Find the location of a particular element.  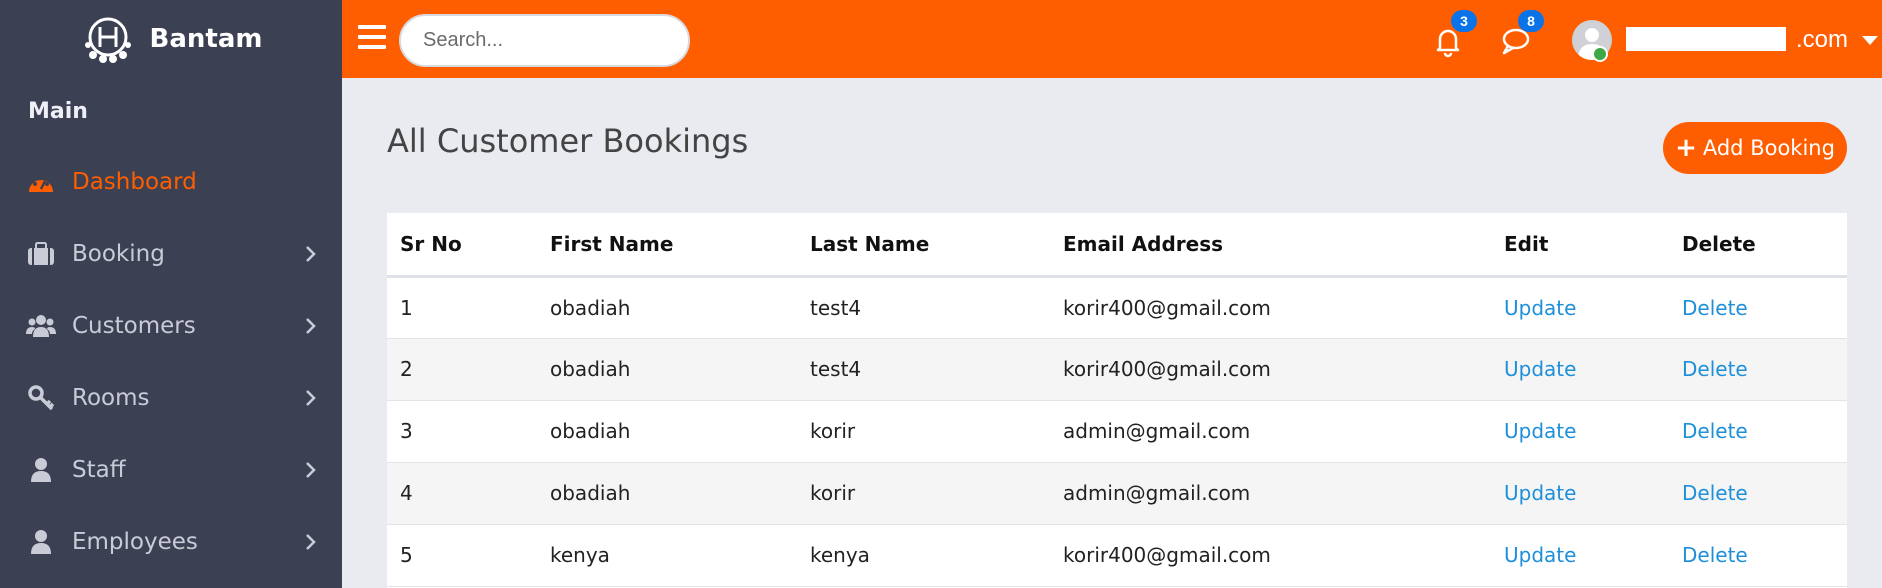

user-email: .com is located at coordinates (1733, 40).